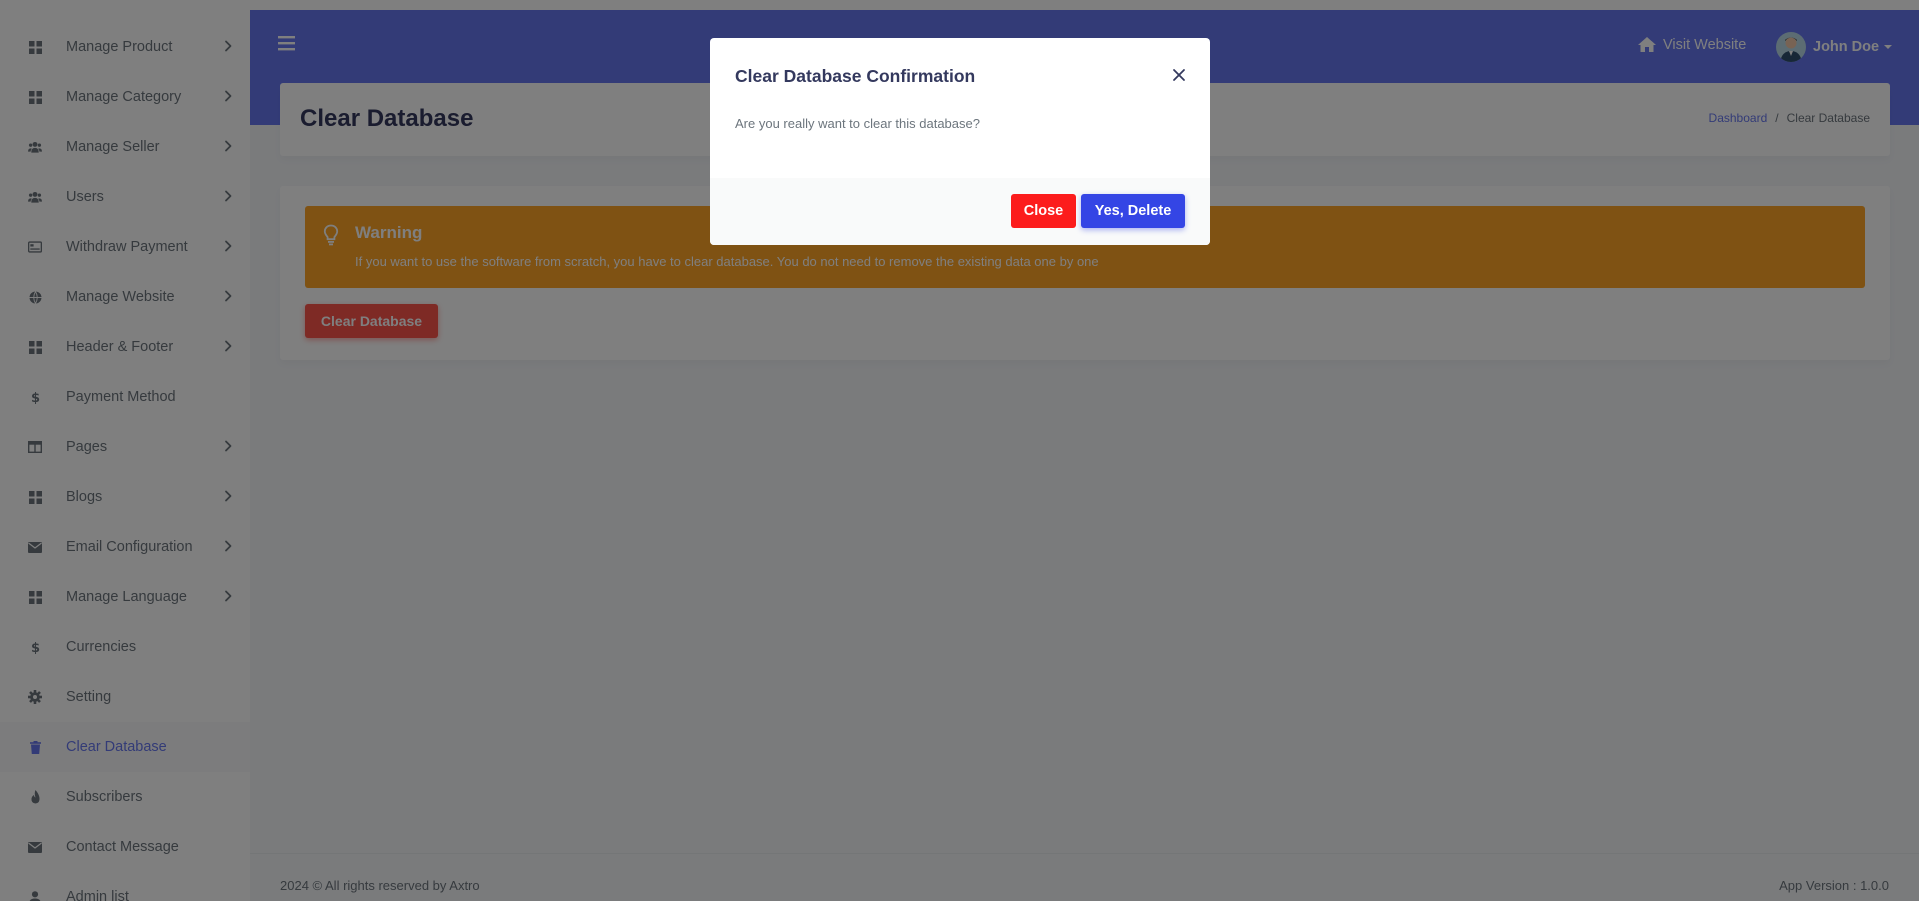 This screenshot has width=1919, height=901. I want to click on modal-footer: Close Yes, Delete, so click(960, 211).